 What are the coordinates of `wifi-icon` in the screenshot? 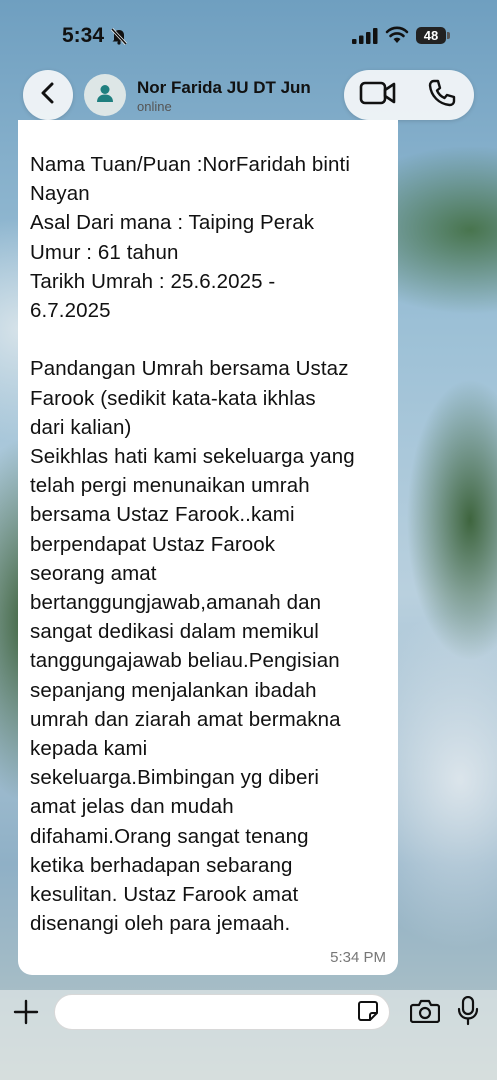 It's located at (397, 37).